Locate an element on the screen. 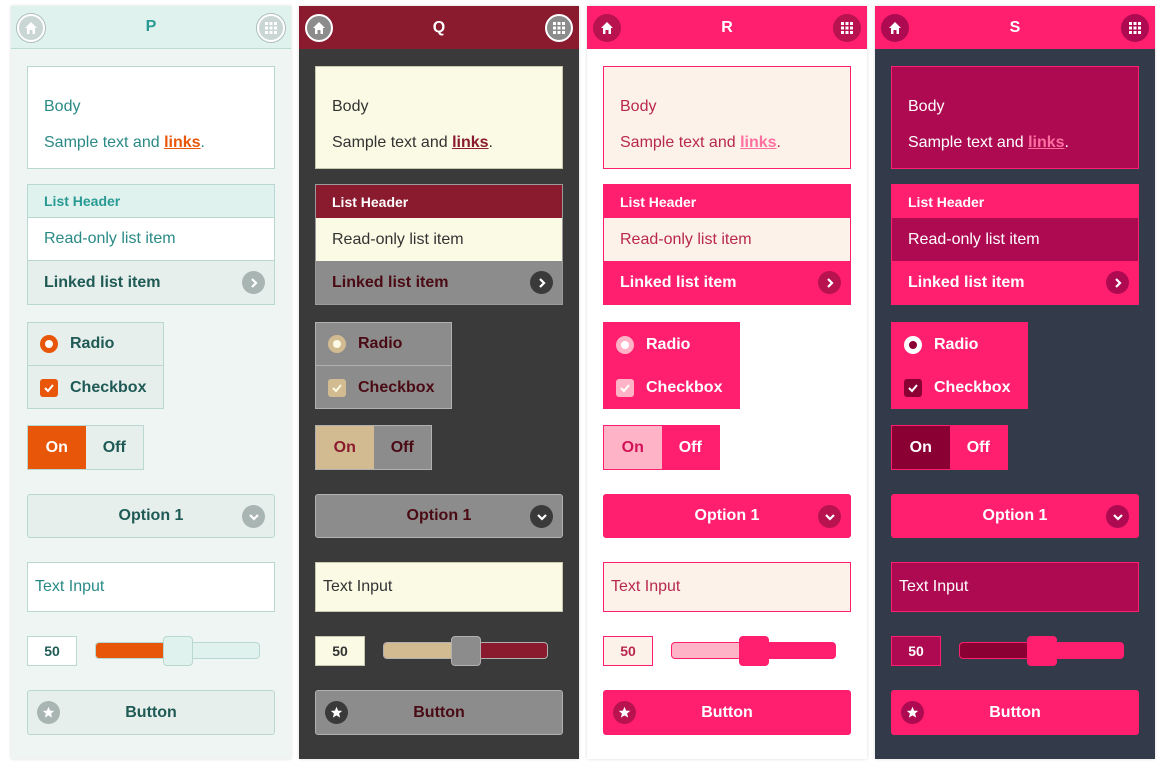 Image resolution: width=1162 pixels, height=768 pixels. list-item-linked-label: Linked list item is located at coordinates (966, 282).